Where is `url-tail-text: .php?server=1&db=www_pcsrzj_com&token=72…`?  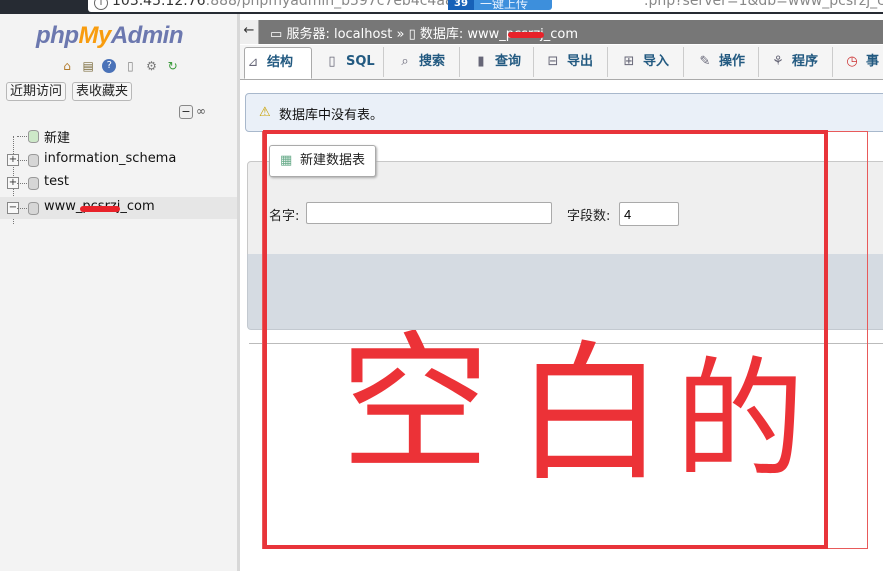 url-tail-text: .php?server=1&db=www_pcsrzj_com&token=72… is located at coordinates (763, 4).